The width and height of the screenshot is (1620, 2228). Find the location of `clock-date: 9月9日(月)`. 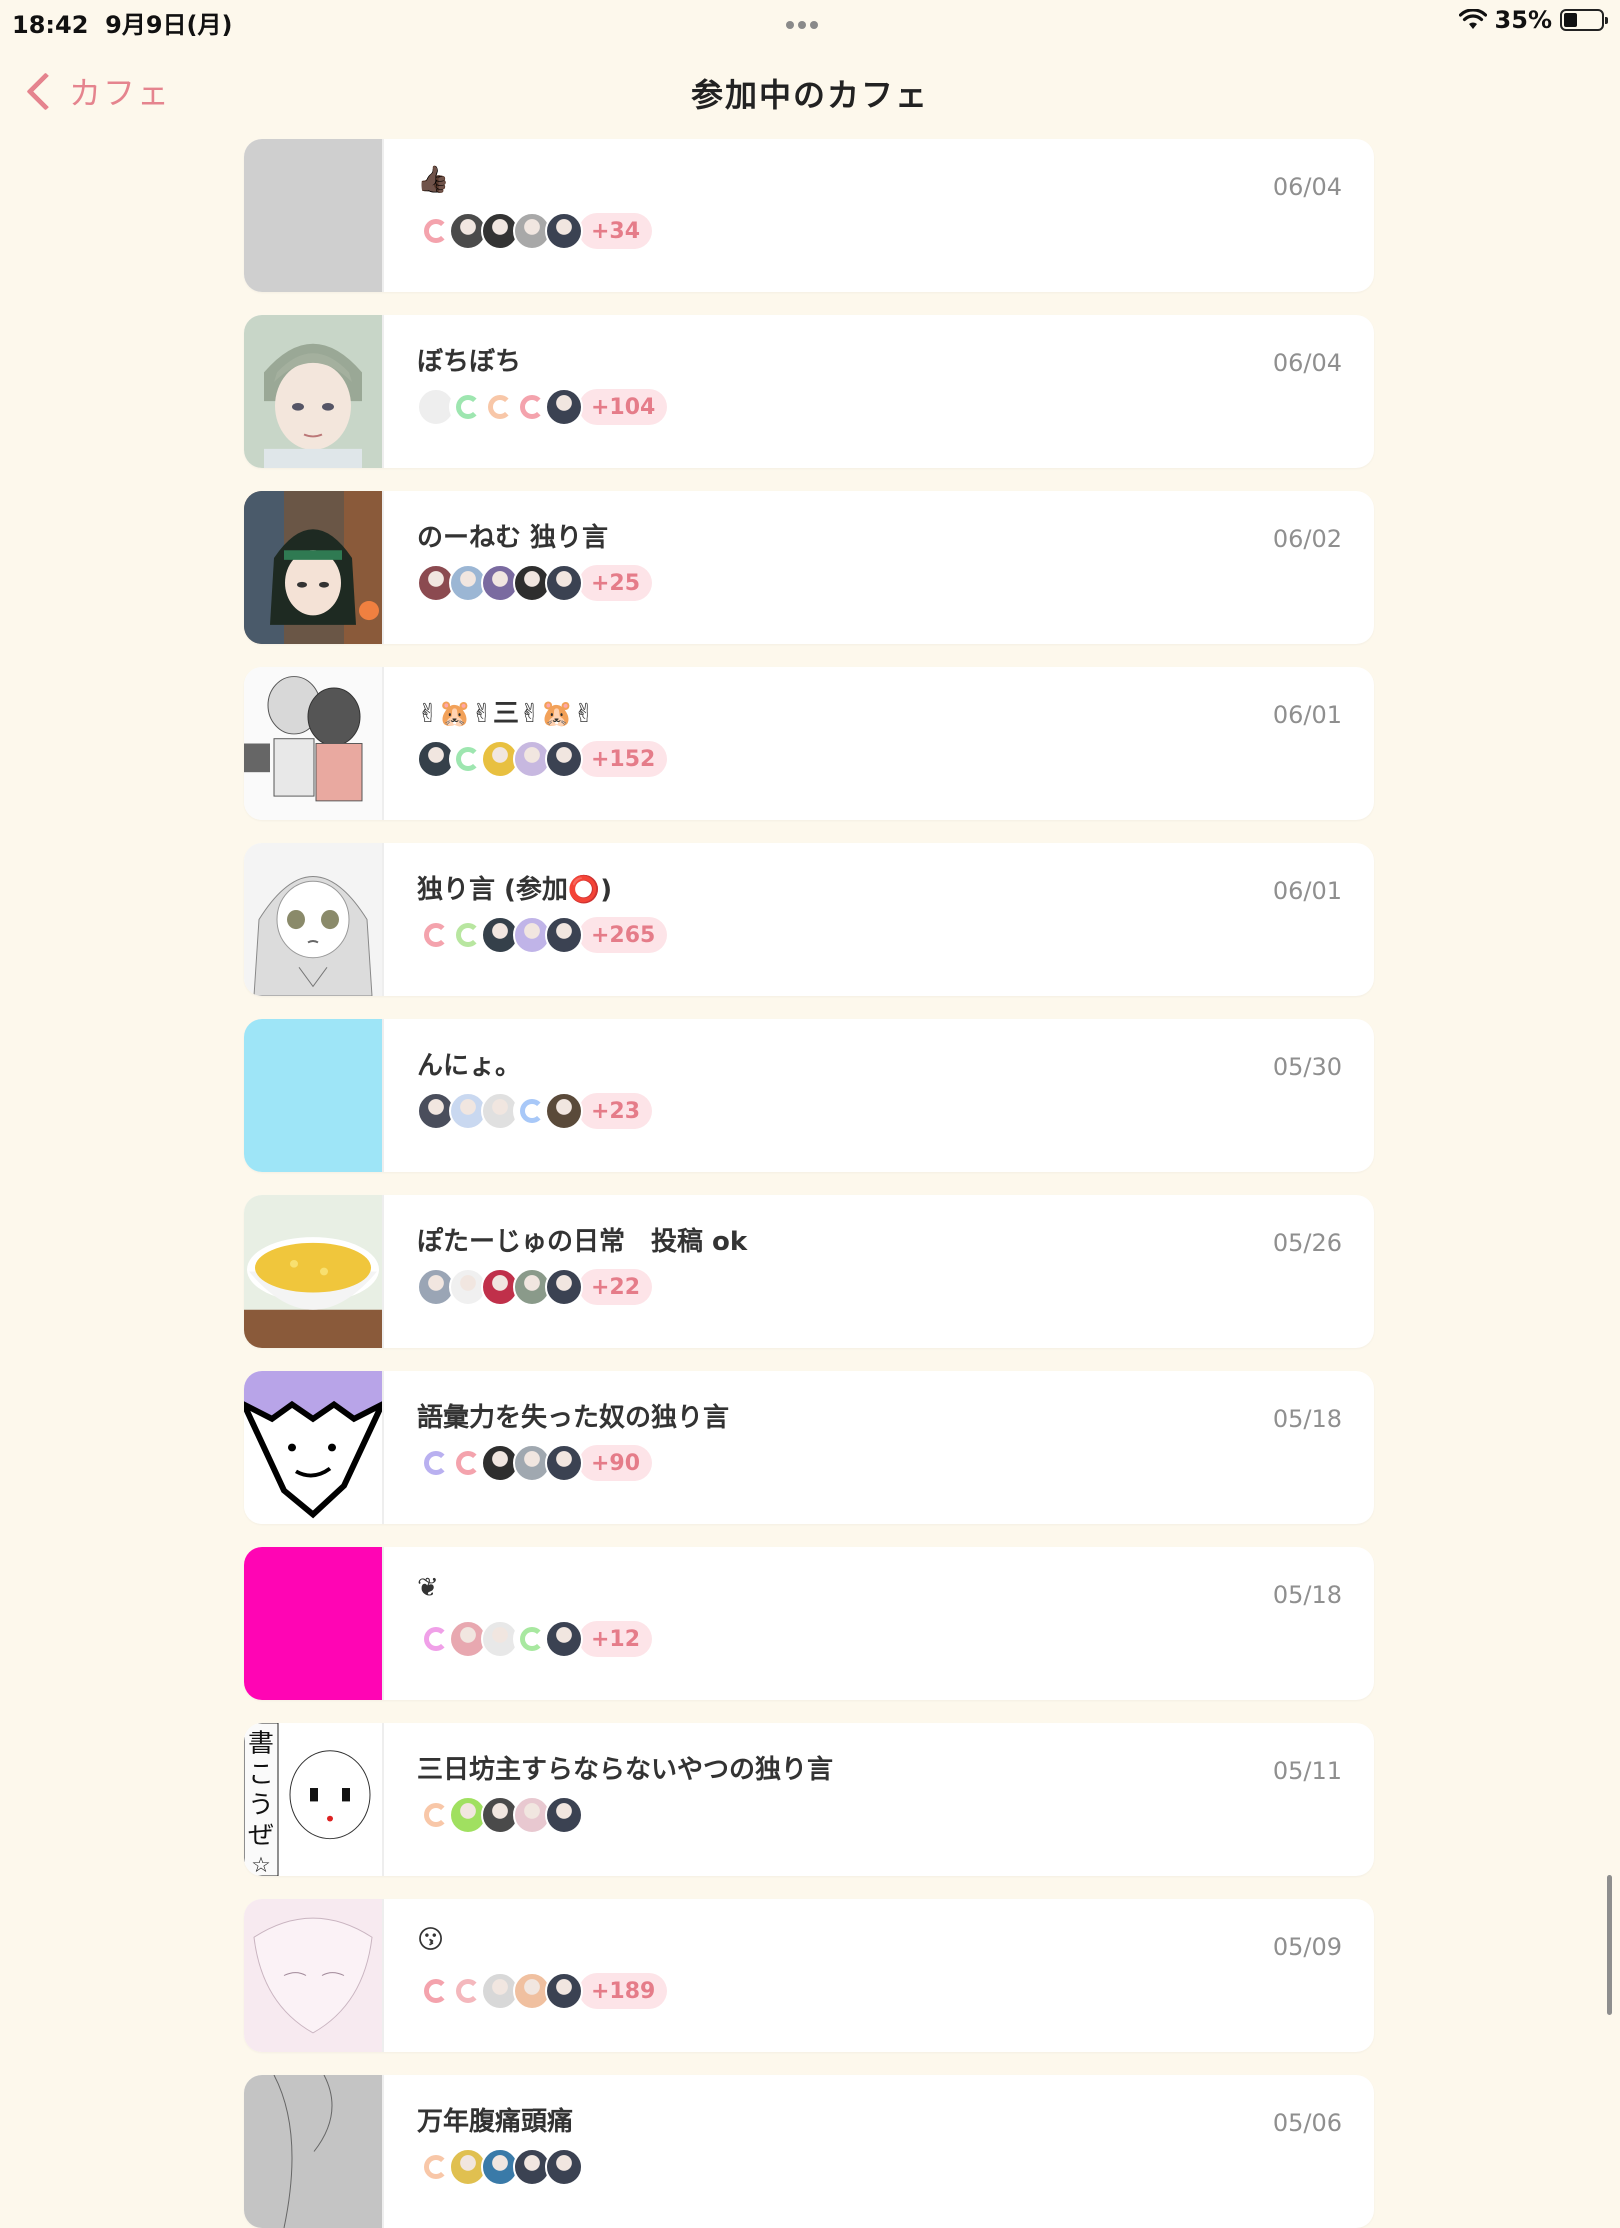

clock-date: 9月9日(月) is located at coordinates (169, 25).